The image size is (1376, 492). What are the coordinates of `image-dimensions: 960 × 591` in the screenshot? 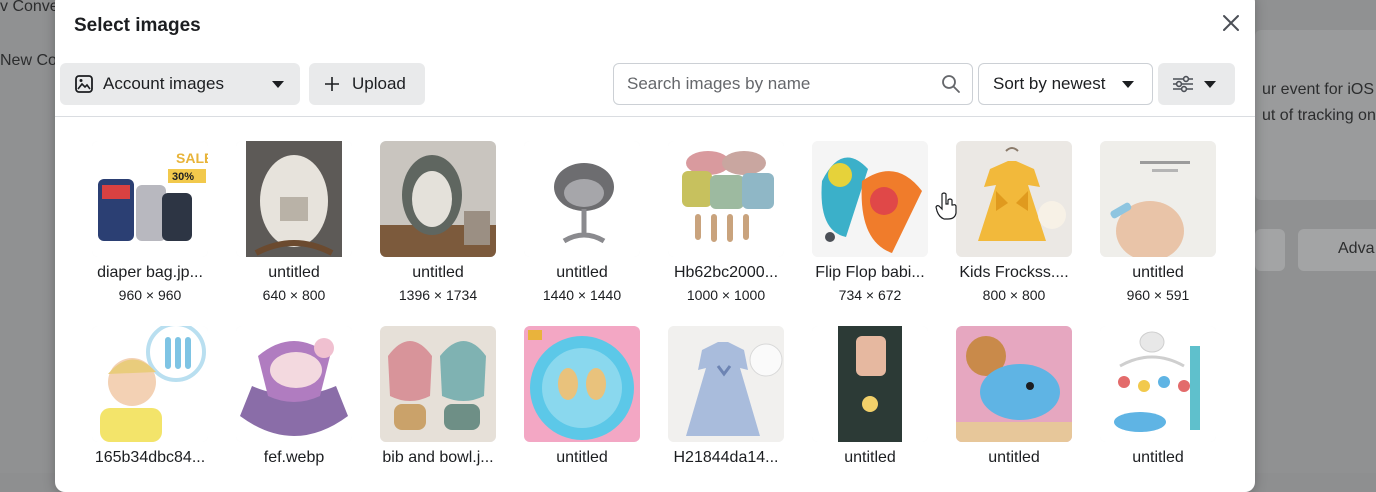 It's located at (1158, 295).